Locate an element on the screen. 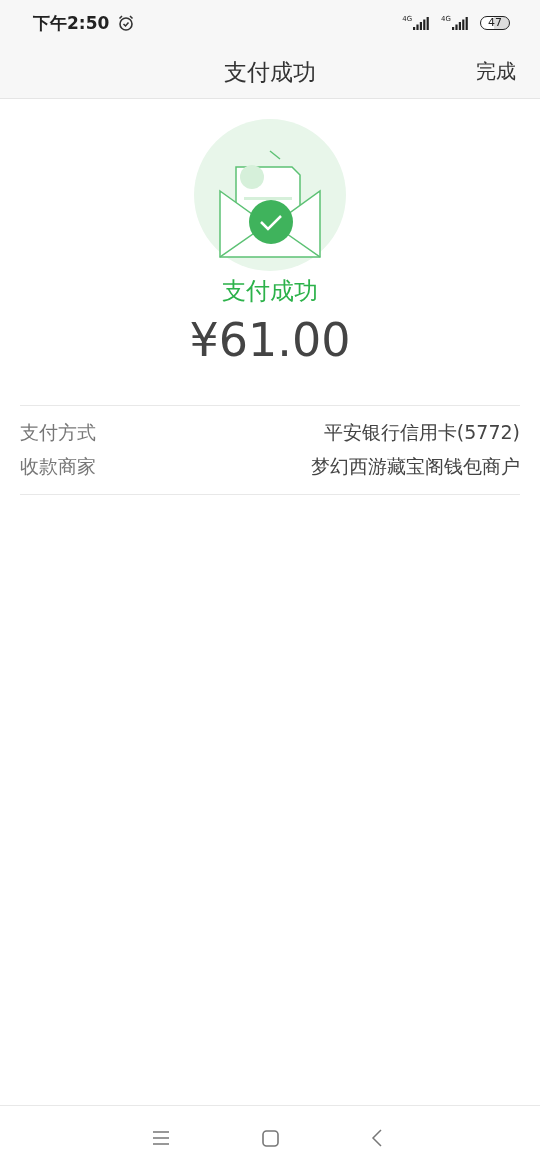  detail-label: 支付方式 is located at coordinates (58, 432).